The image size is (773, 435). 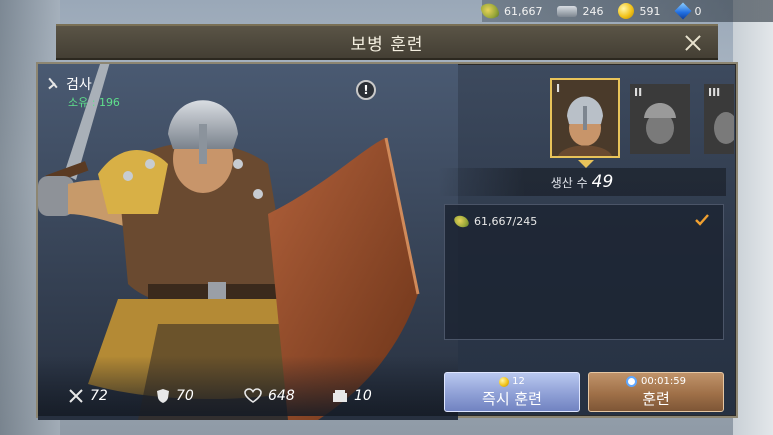 What do you see at coordinates (523, 11) in the screenshot?
I see `resource-value: 61,667` at bounding box center [523, 11].